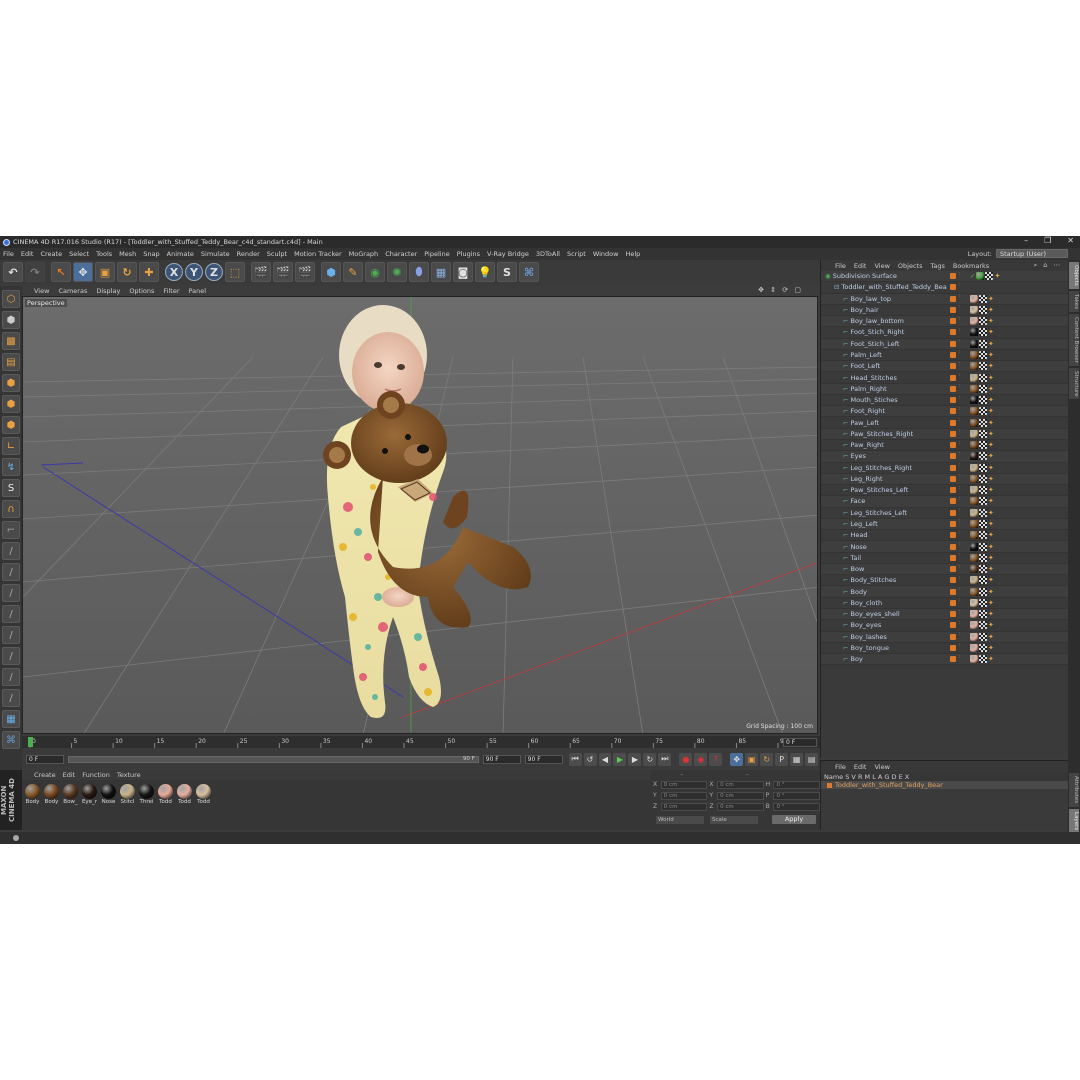 Image resolution: width=1080 pixels, height=1080 pixels. I want to click on object-row: ⌐ Boy_lashes ∶ ✦, so click(944, 637).